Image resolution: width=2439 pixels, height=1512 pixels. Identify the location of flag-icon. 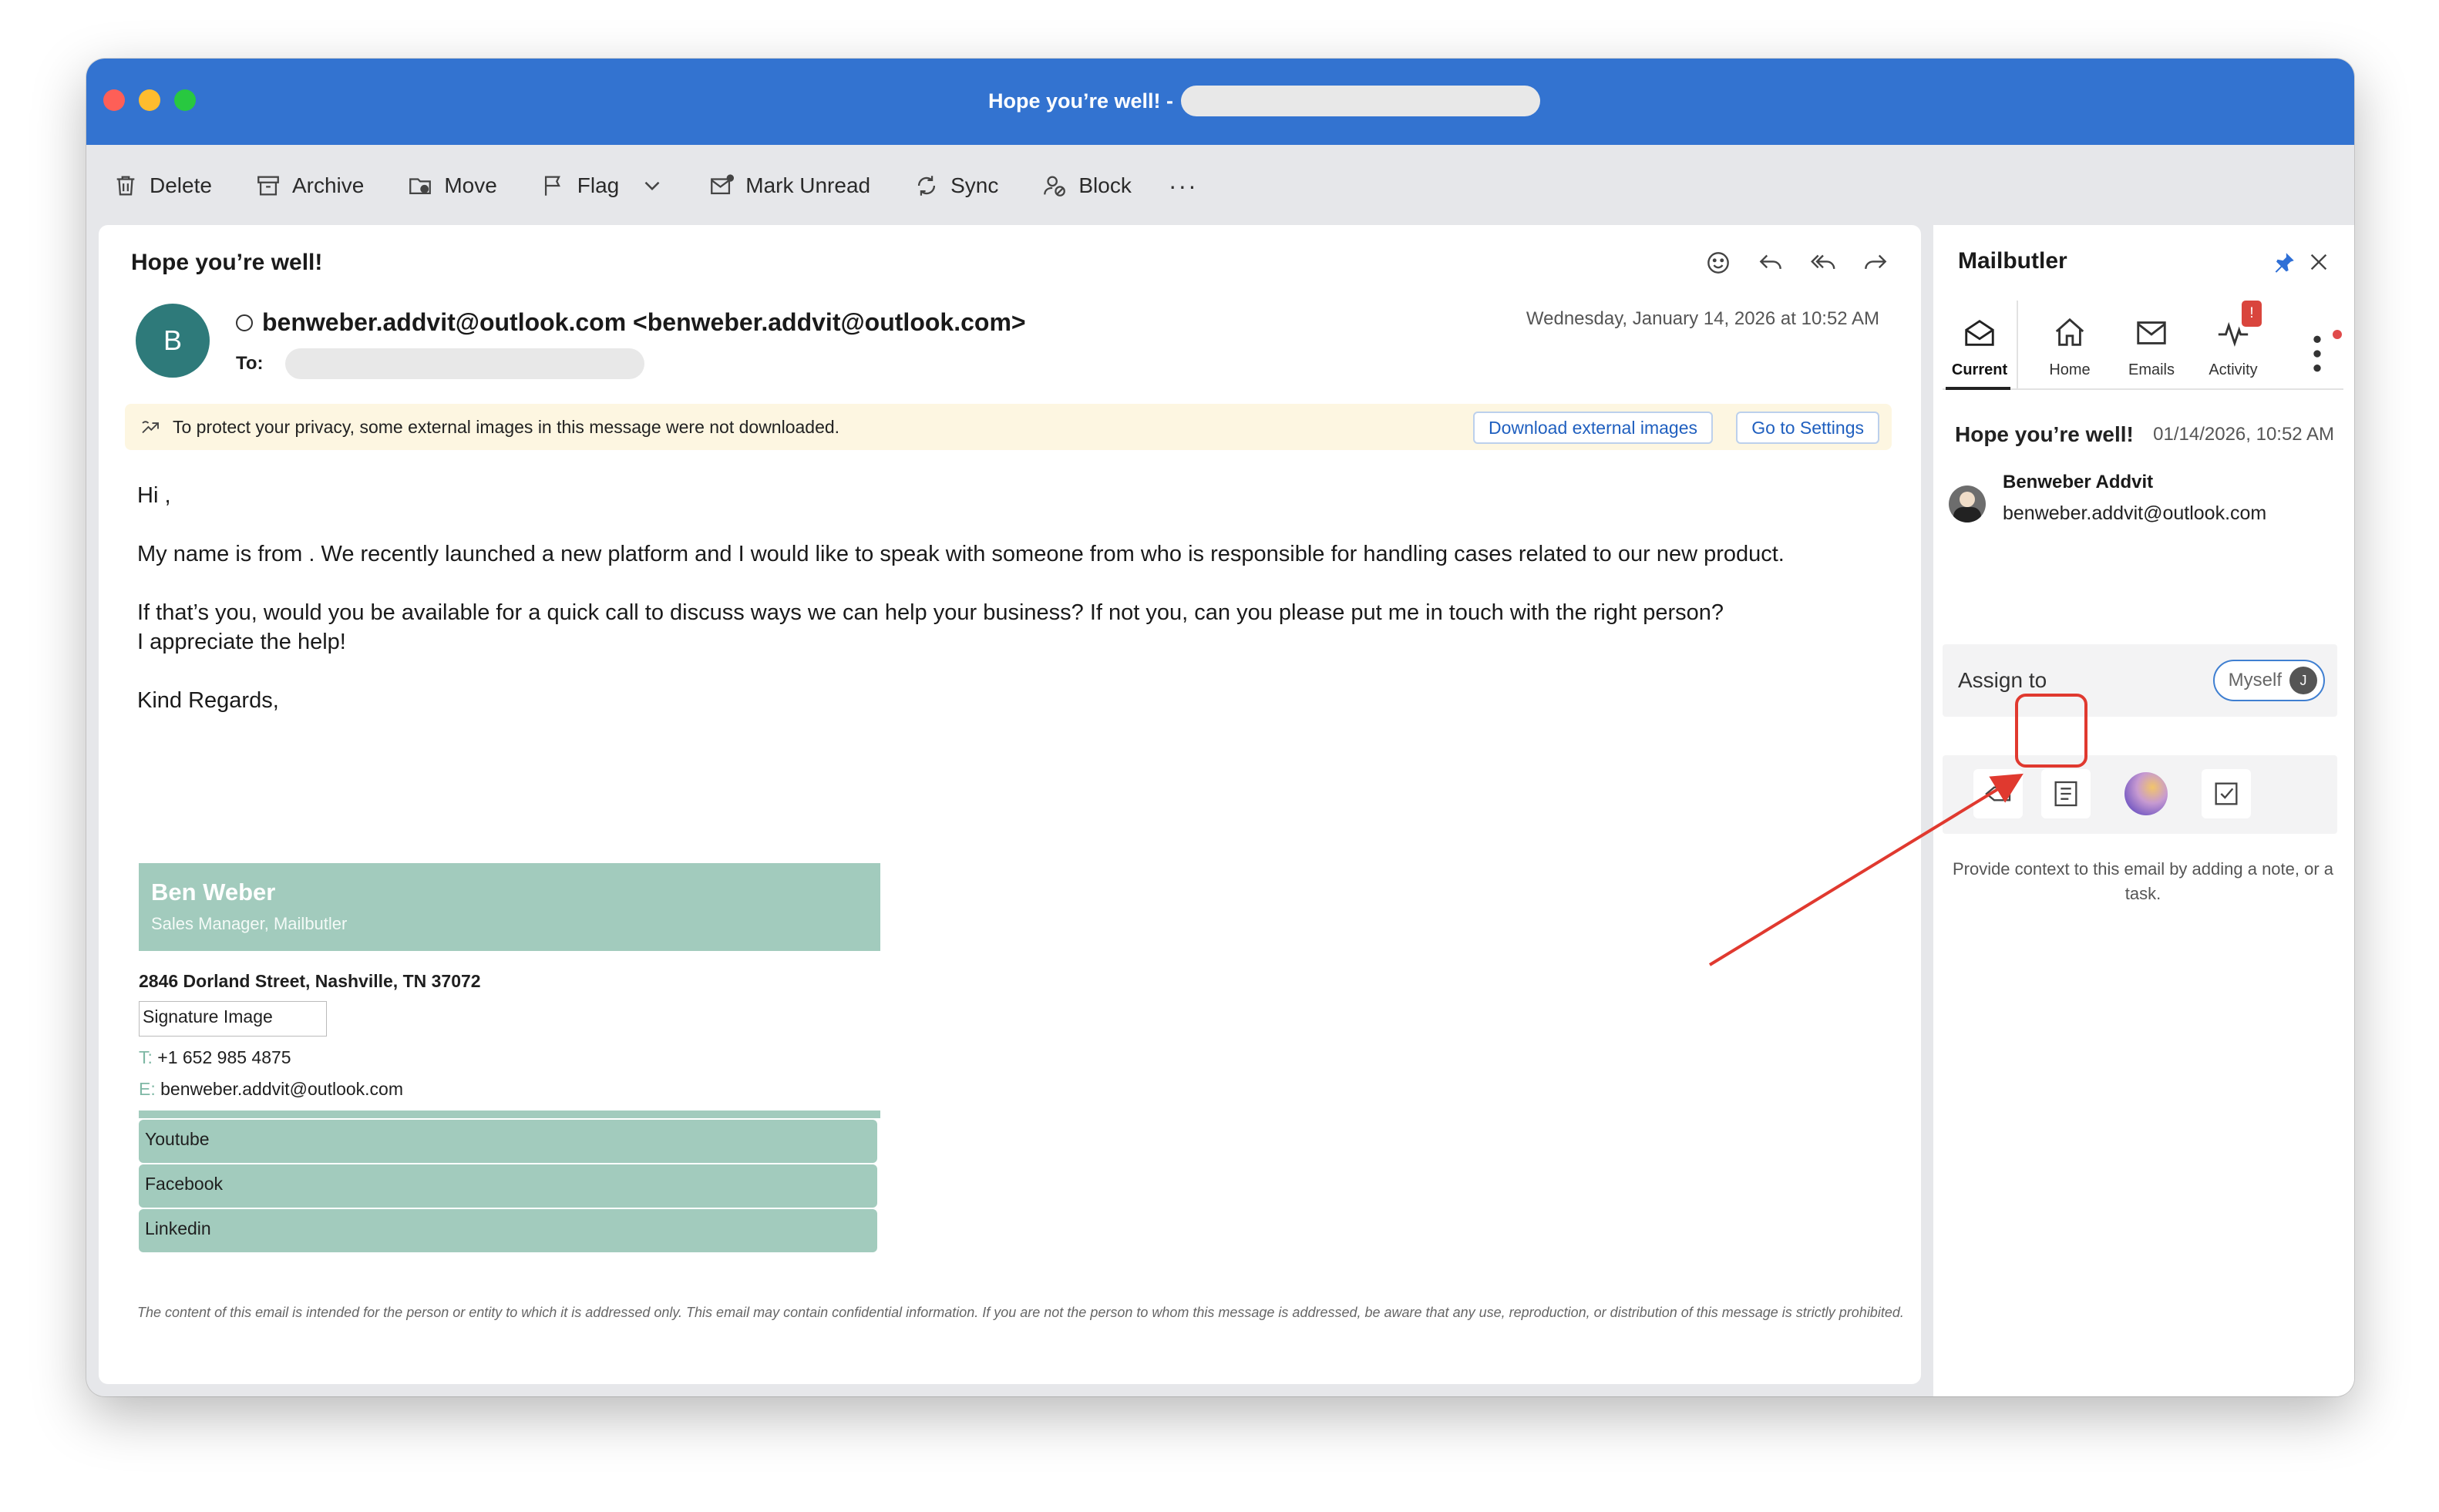
(552, 186).